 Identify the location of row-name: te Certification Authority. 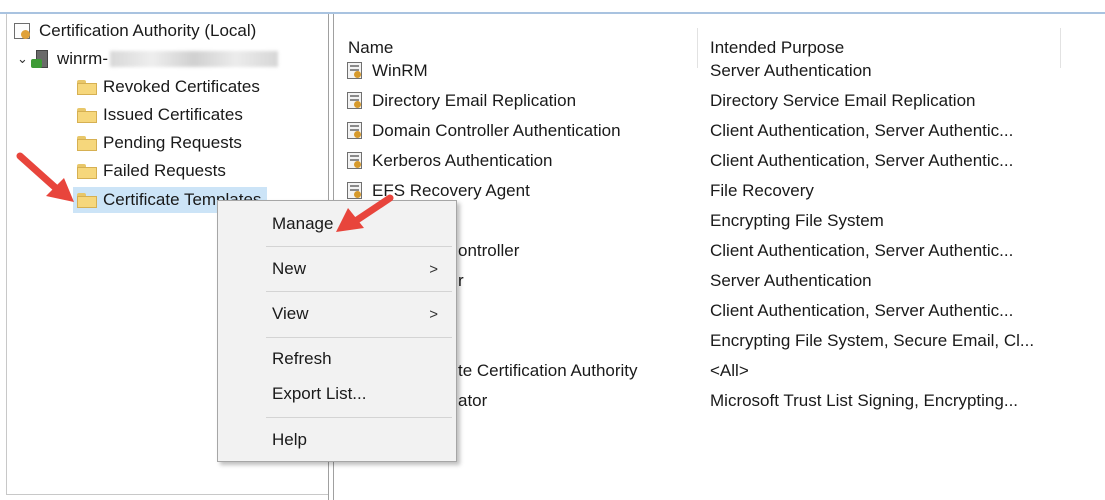
(548, 370).